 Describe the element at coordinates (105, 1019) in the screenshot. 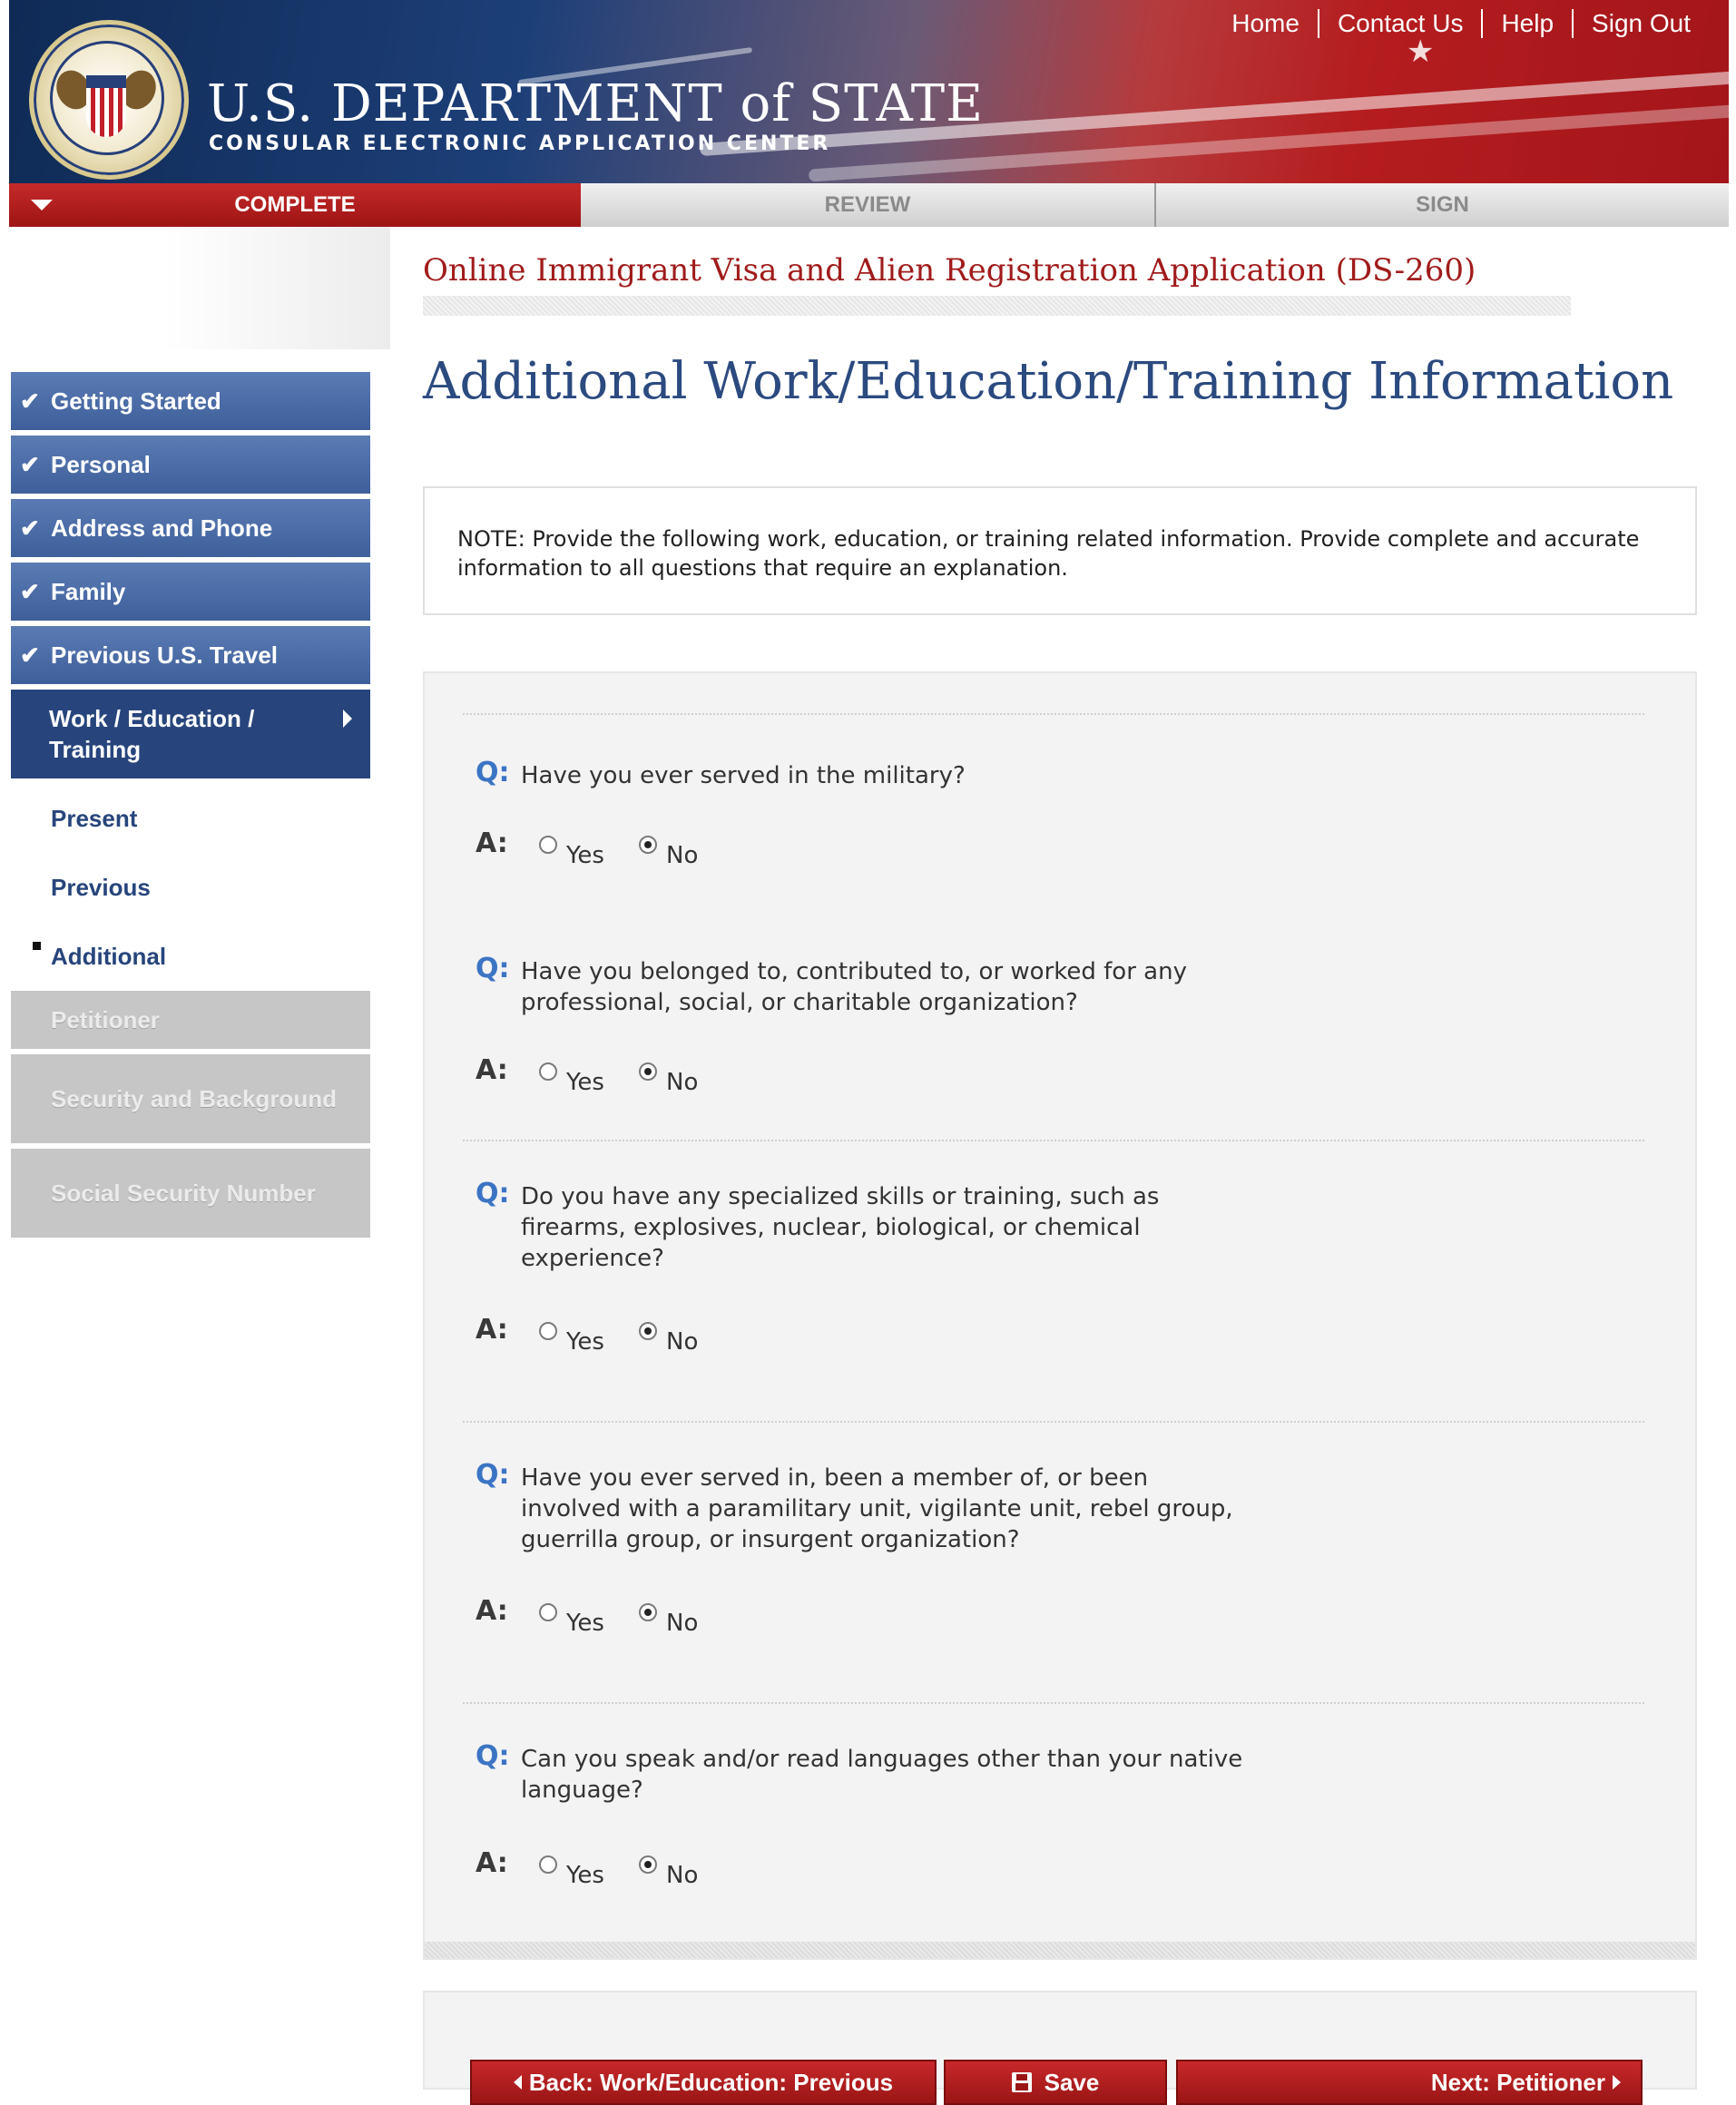

I see `sidebar-item-label: Petitioner` at that location.